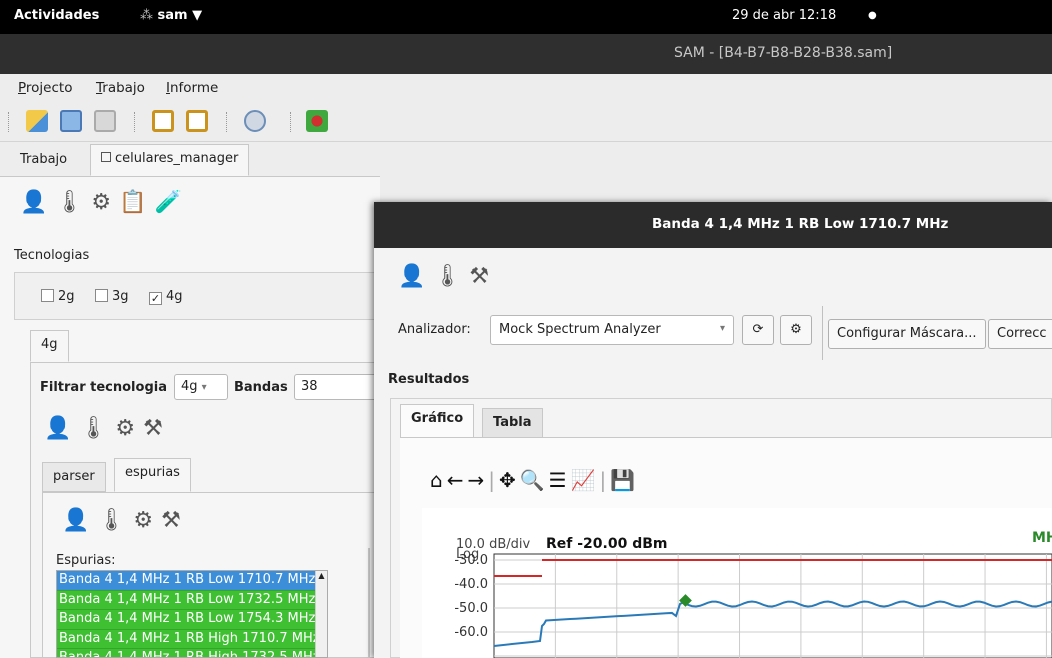 Image resolution: width=1052 pixels, height=658 pixels. What do you see at coordinates (136, 202) in the screenshot?
I see `clipboard-list-icon: 📋` at bounding box center [136, 202].